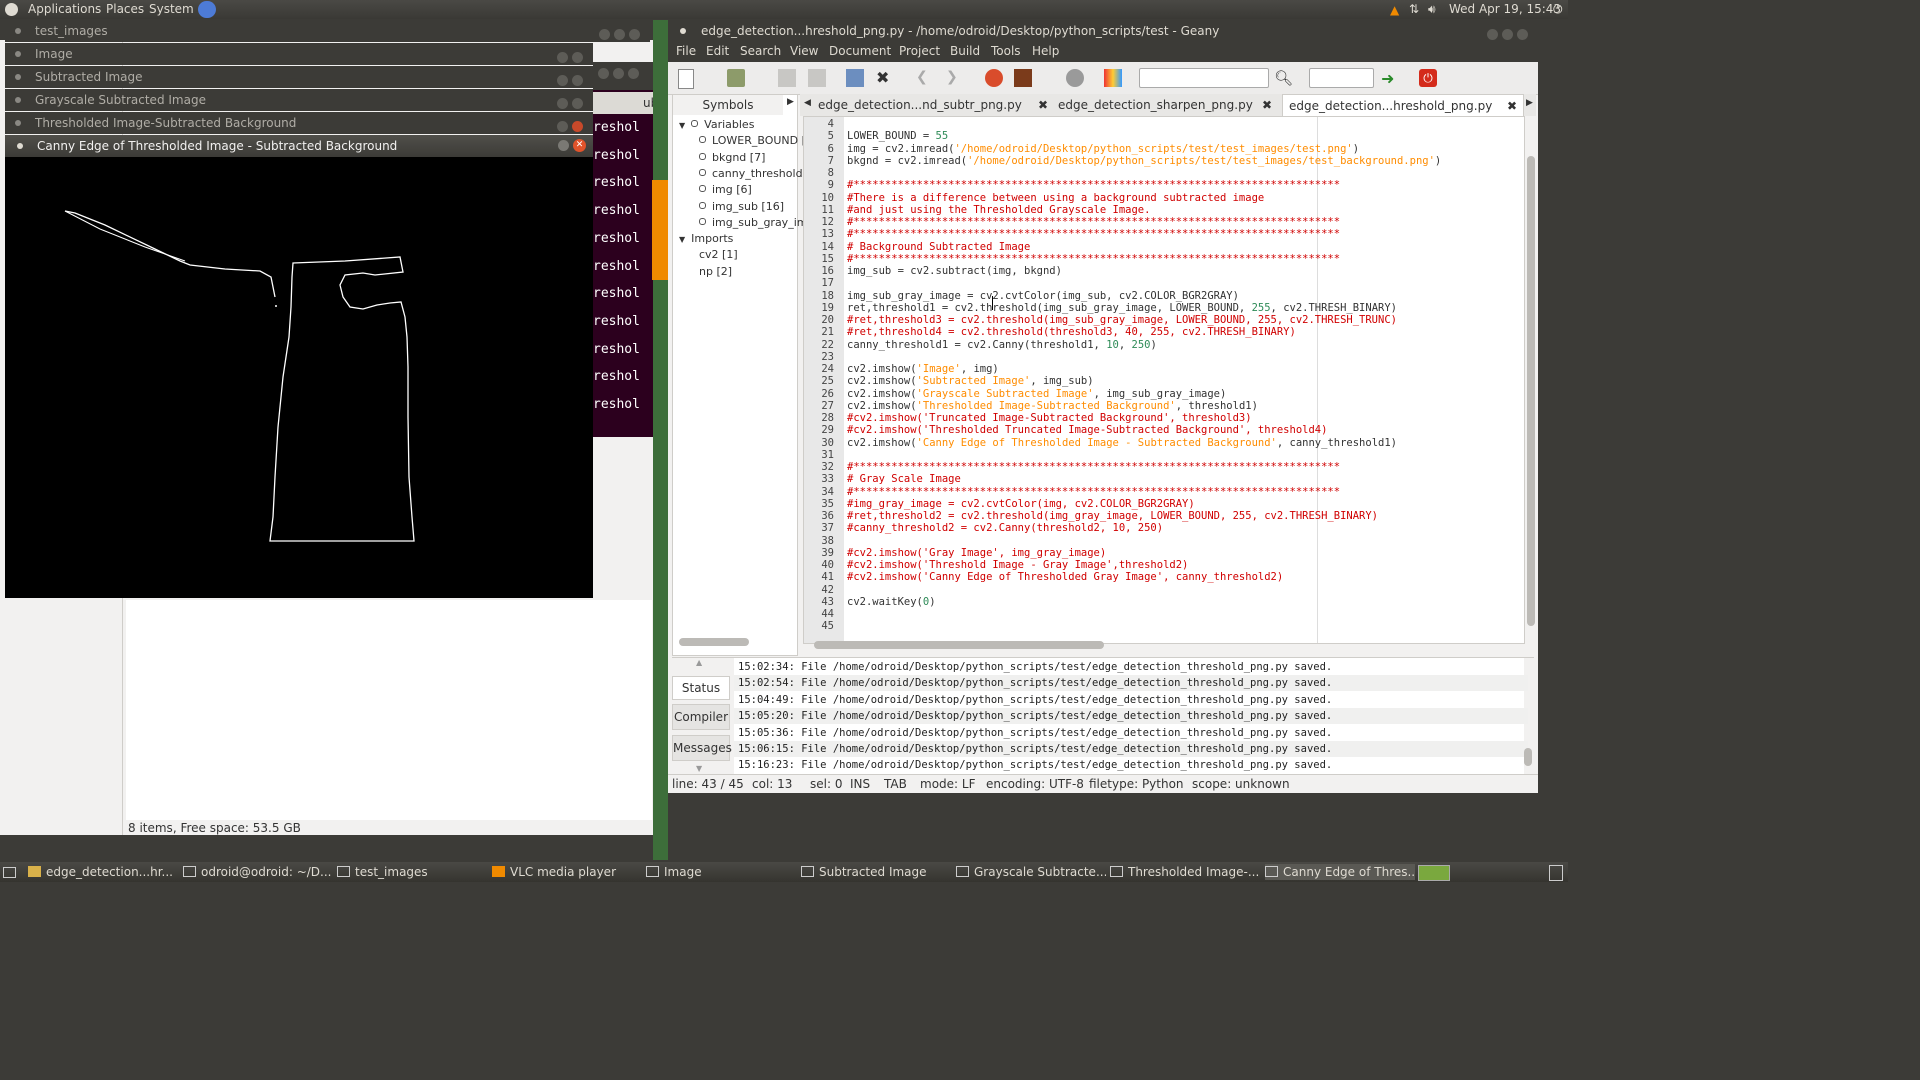  I want to click on menu-view: View, so click(804, 51).